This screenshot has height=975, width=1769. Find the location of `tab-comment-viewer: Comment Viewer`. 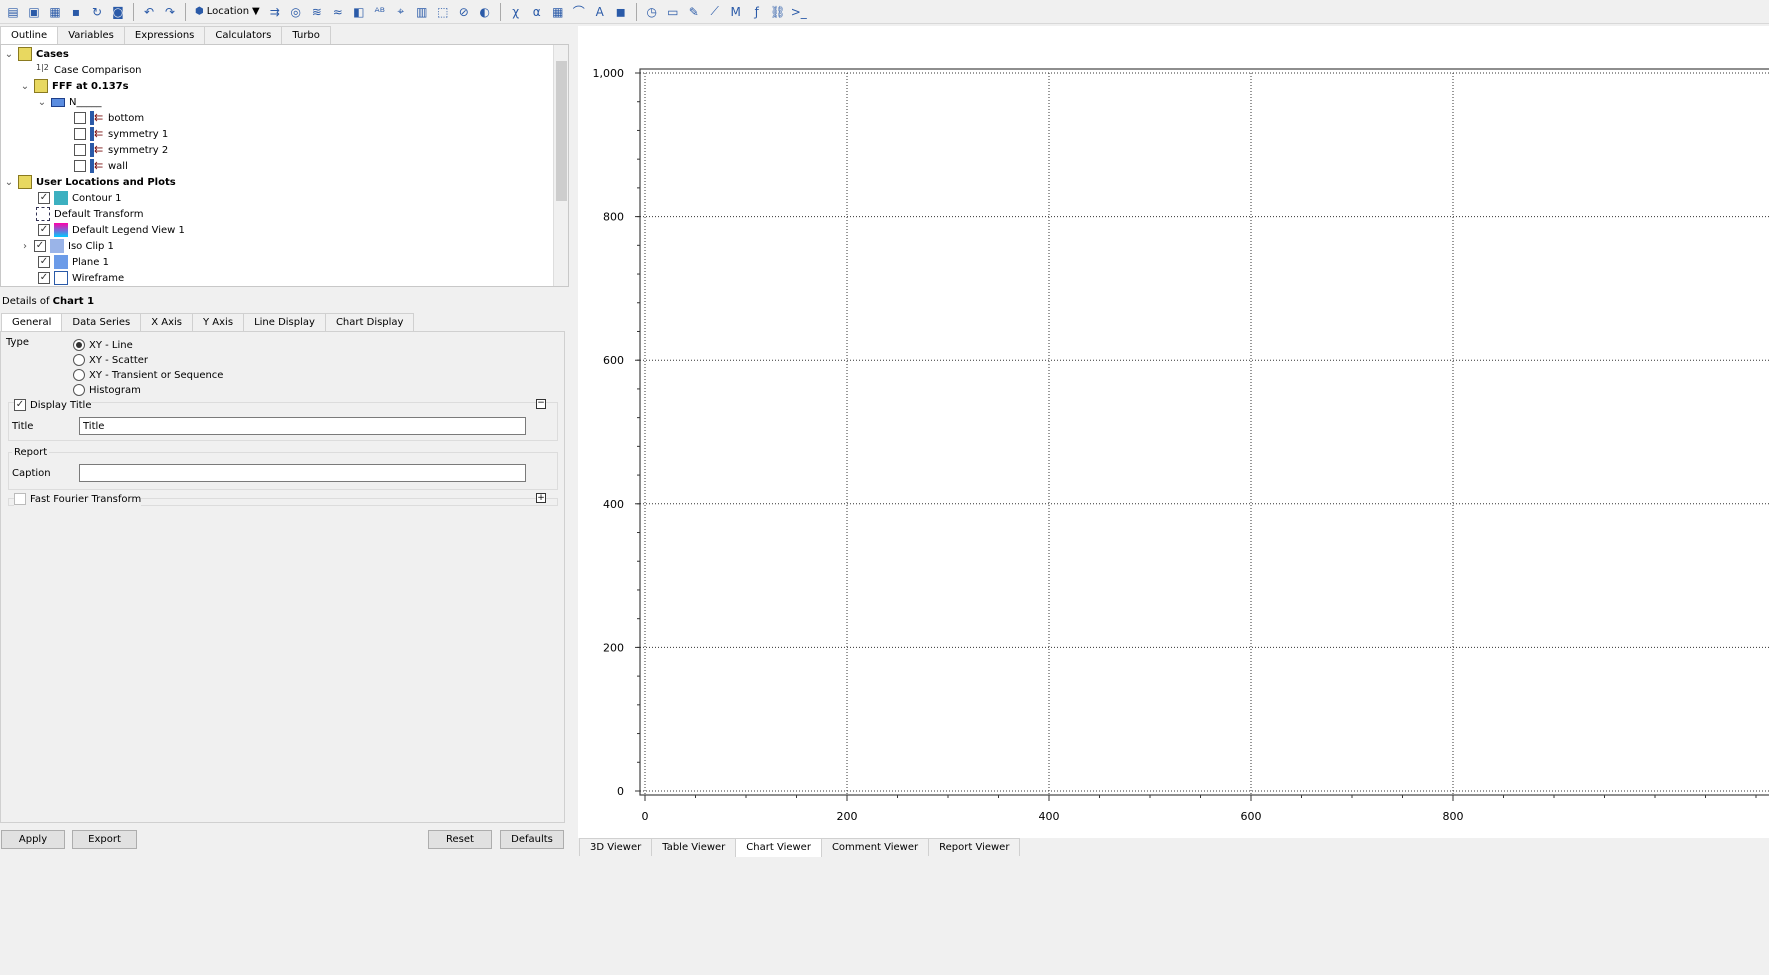

tab-comment-viewer: Comment Viewer is located at coordinates (875, 847).